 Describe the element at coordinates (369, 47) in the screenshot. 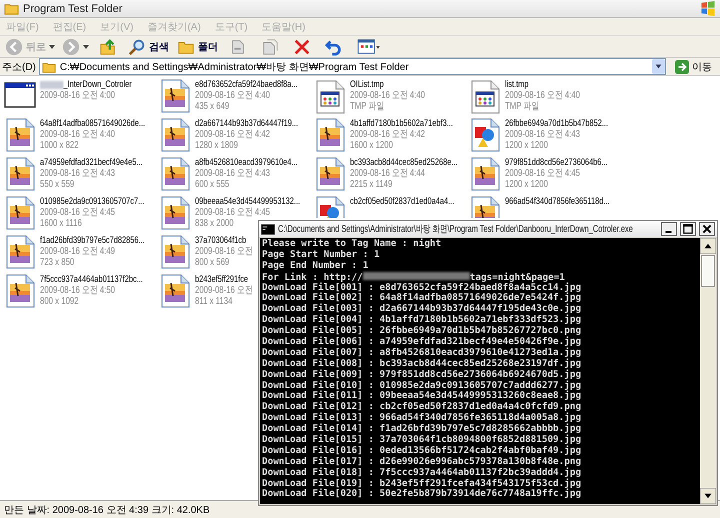

I see `views-icon` at that location.